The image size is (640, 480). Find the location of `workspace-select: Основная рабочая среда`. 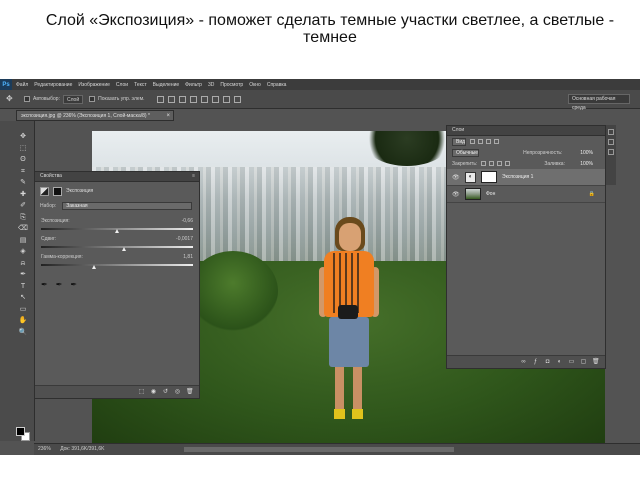

workspace-select: Основная рабочая среда is located at coordinates (599, 102).